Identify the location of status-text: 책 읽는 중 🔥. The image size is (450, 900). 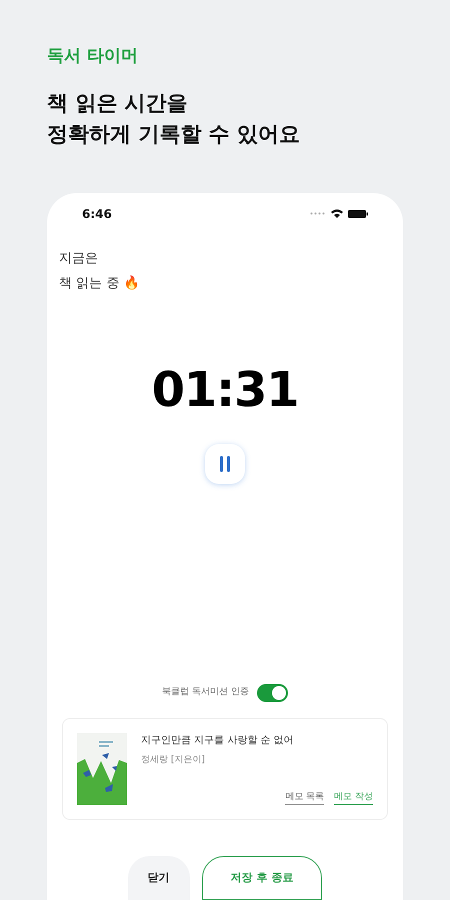
(99, 283).